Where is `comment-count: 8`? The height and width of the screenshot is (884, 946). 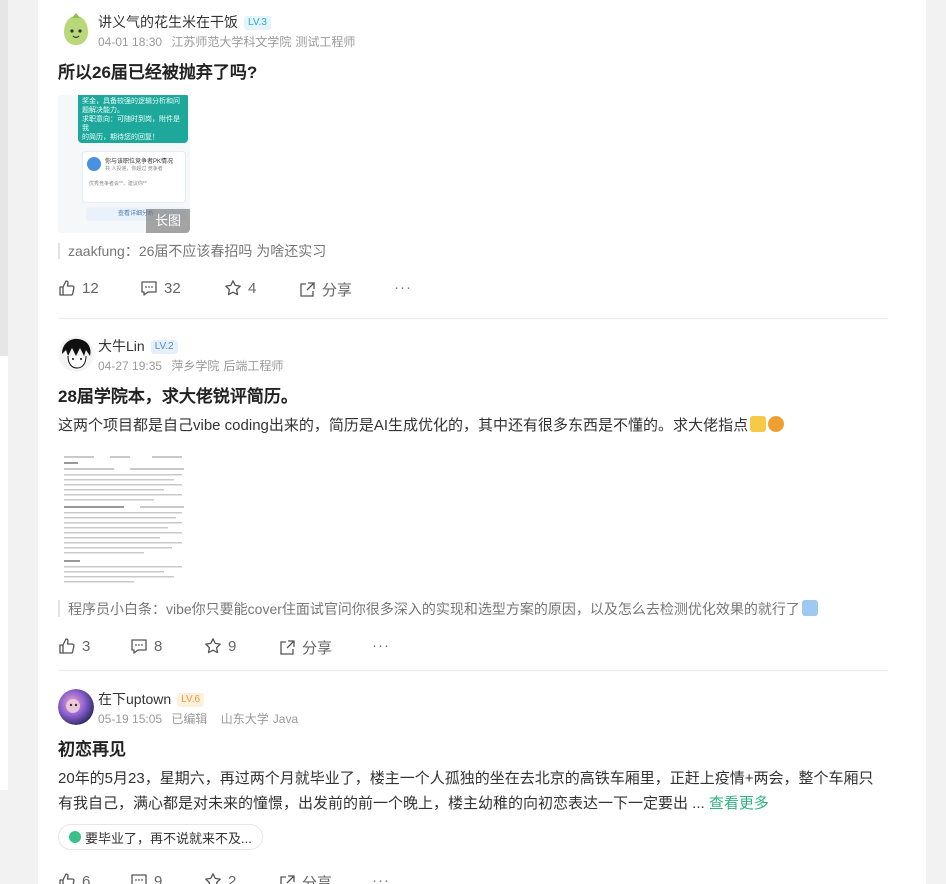 comment-count: 8 is located at coordinates (158, 646).